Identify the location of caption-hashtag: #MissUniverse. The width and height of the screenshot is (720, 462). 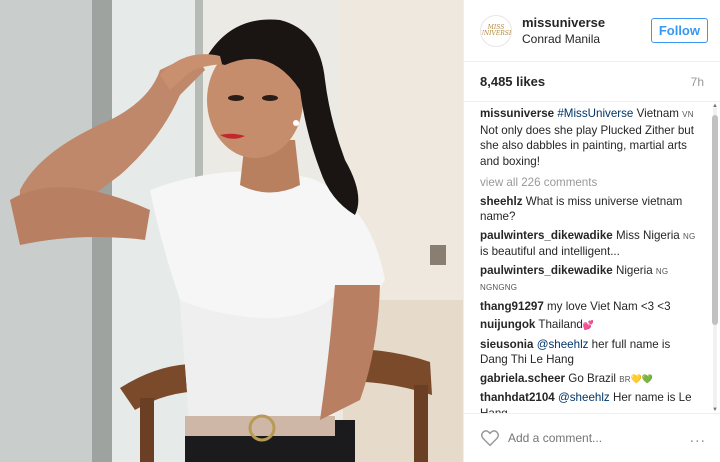
(595, 113).